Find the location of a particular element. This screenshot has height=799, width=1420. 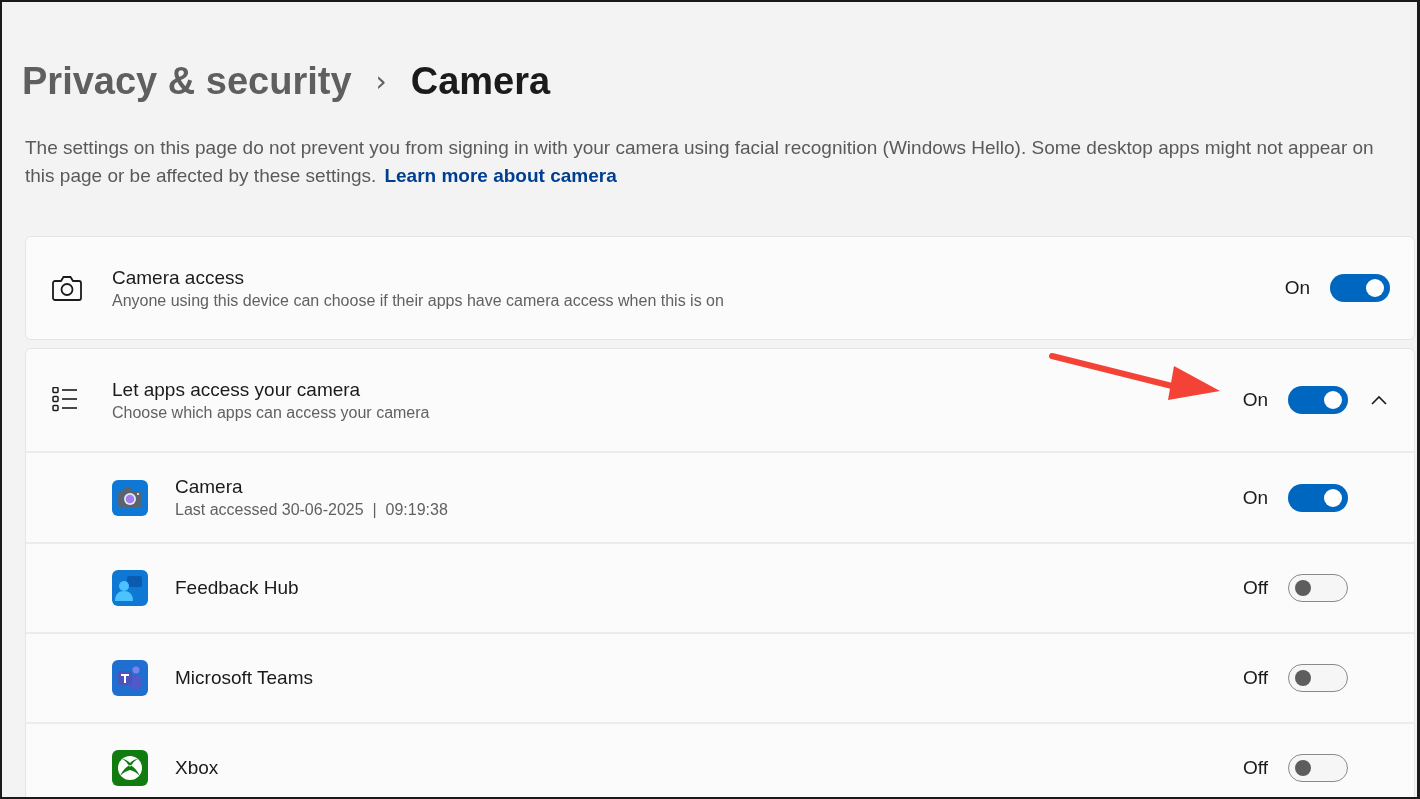

camera-app-icon is located at coordinates (130, 497).